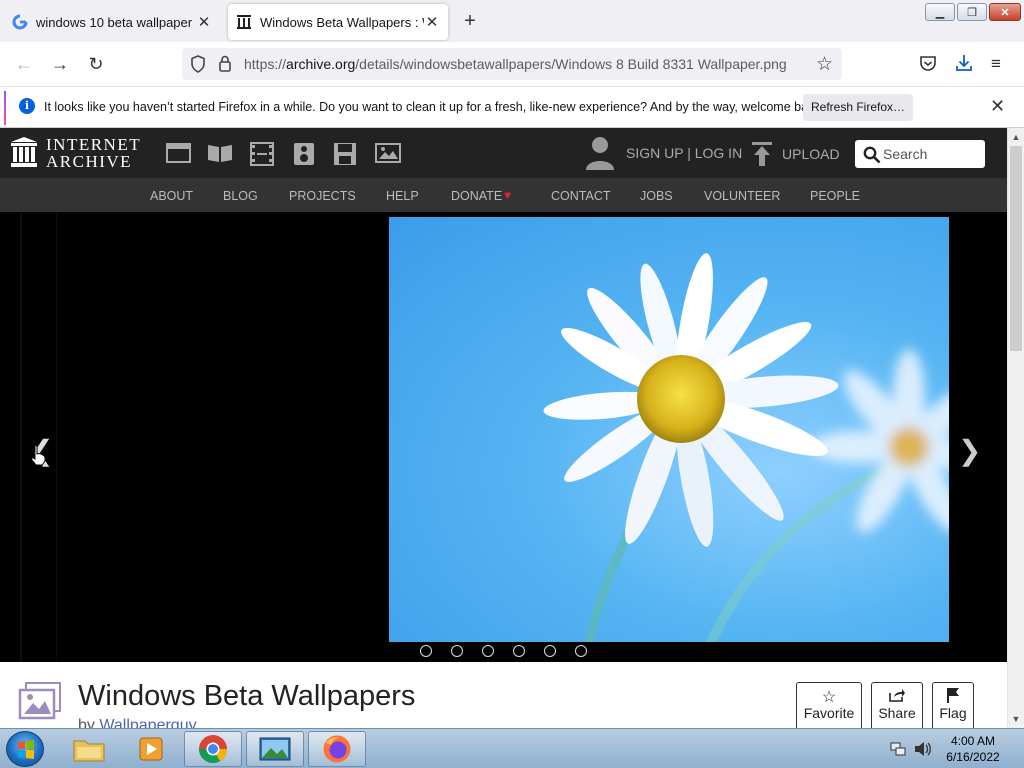 The width and height of the screenshot is (1024, 768). What do you see at coordinates (247, 696) in the screenshot?
I see `item-title: Windows Beta Wallpapers` at bounding box center [247, 696].